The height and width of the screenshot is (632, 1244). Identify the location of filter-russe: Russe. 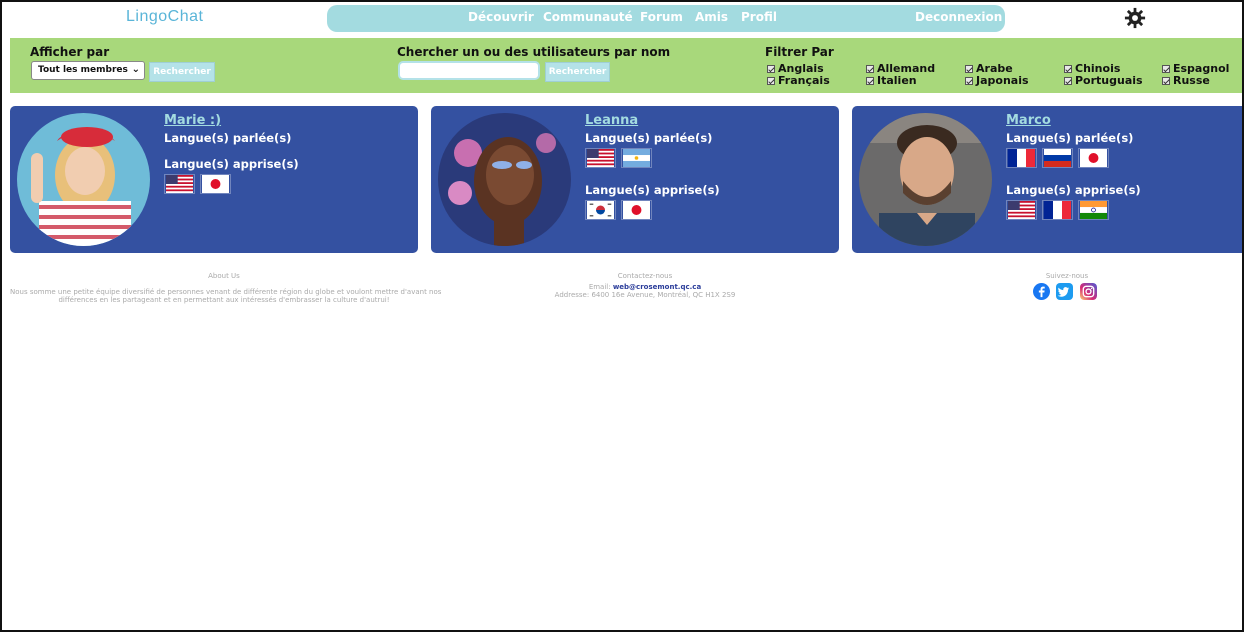
(1186, 80).